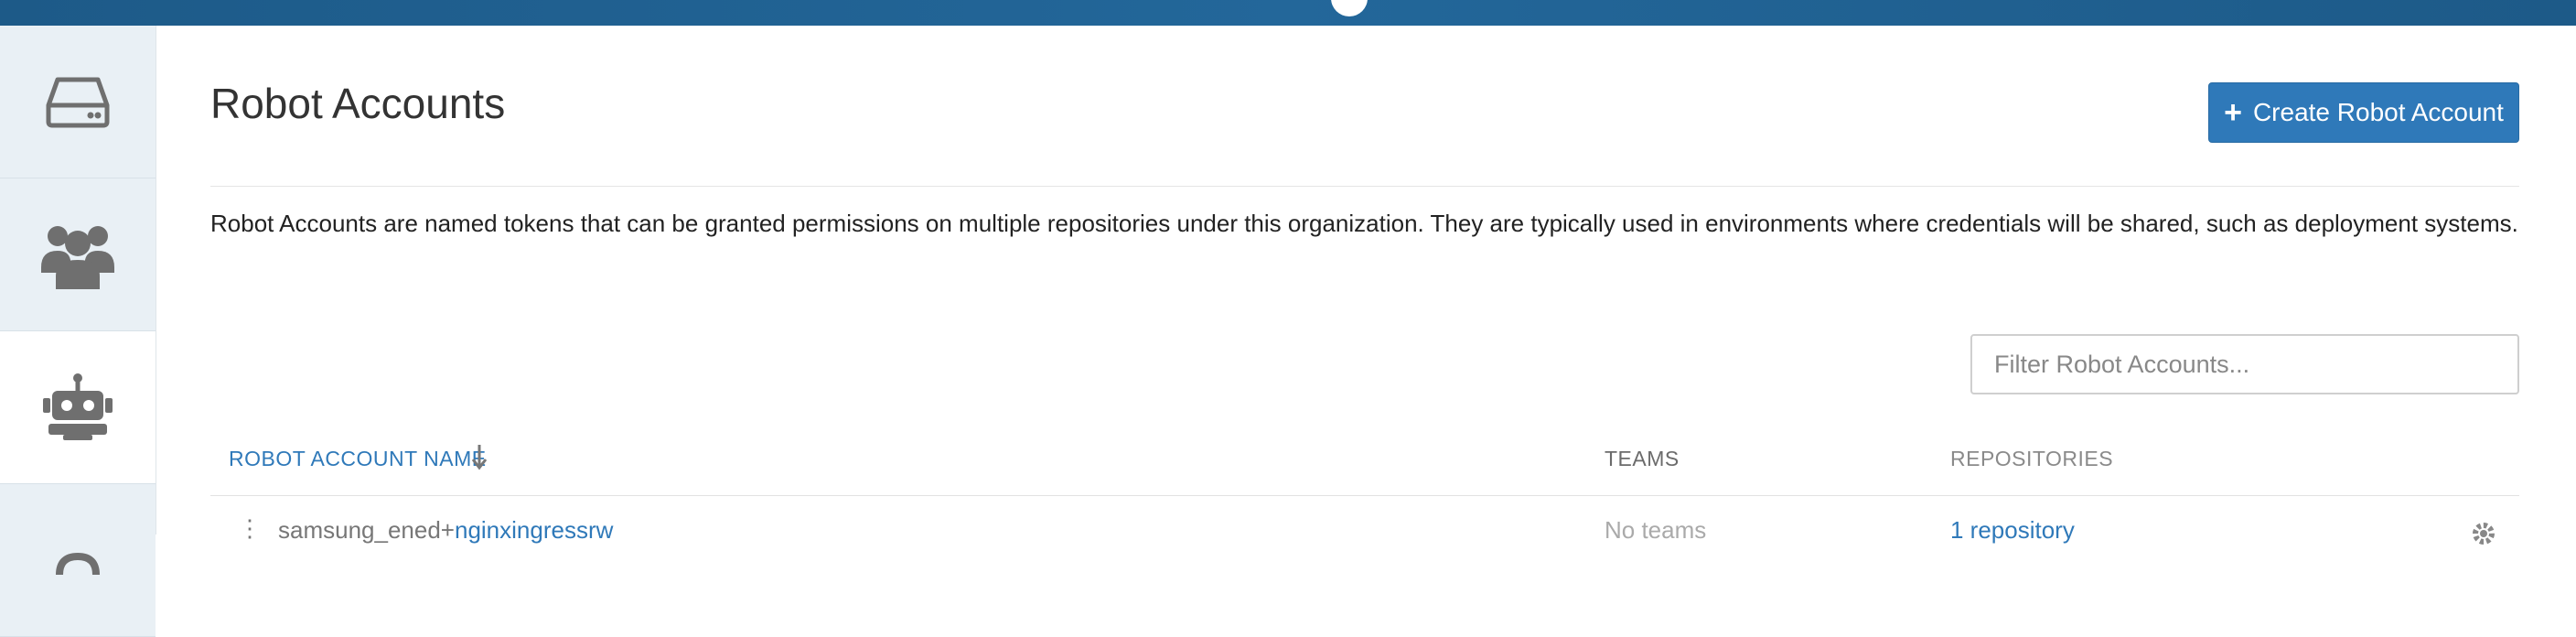 The width and height of the screenshot is (2576, 637). I want to click on partial-icon, so click(78, 564).